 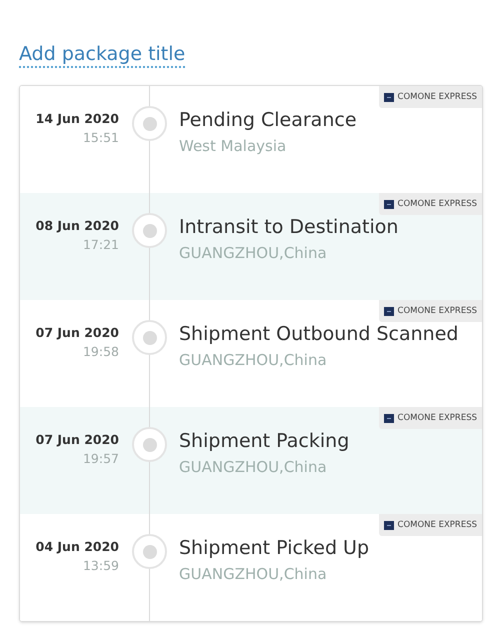 I want to click on event-time: 13:59, so click(x=100, y=565).